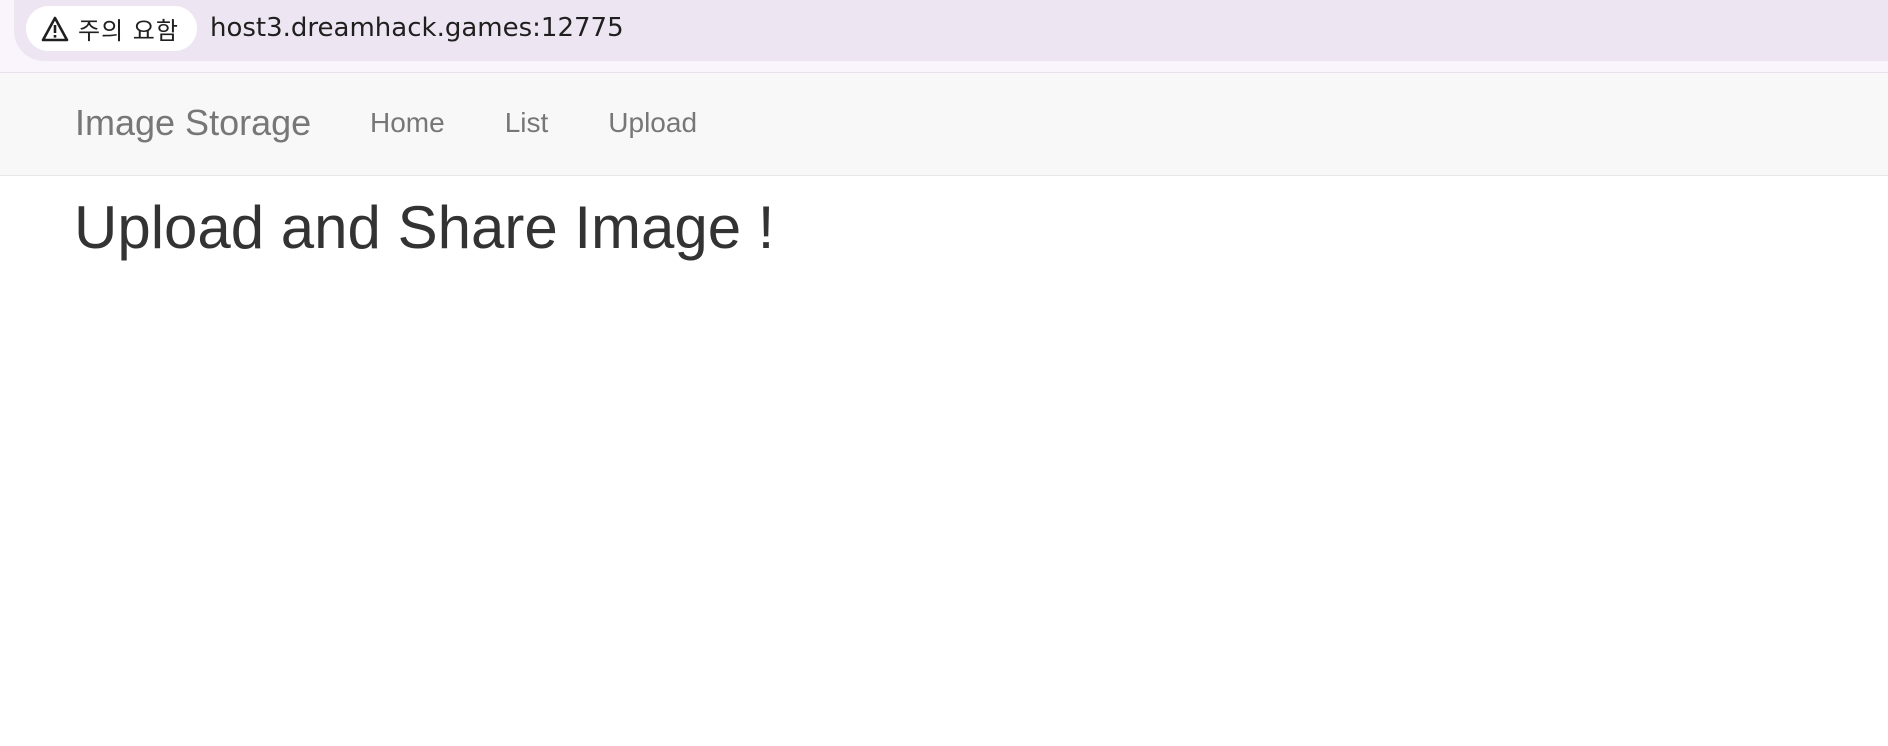 This screenshot has width=1888, height=746. I want to click on nav-links: Home List Upload, so click(563, 123).